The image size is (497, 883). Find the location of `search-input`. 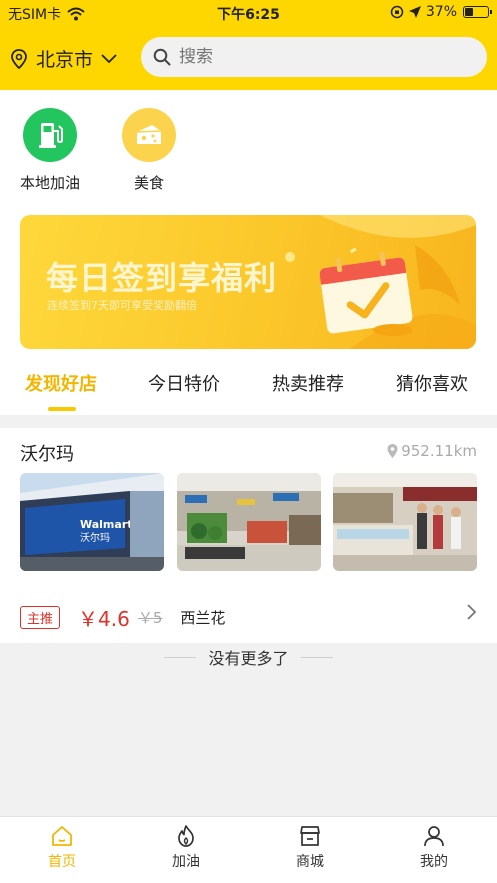

search-input is located at coordinates (319, 57).